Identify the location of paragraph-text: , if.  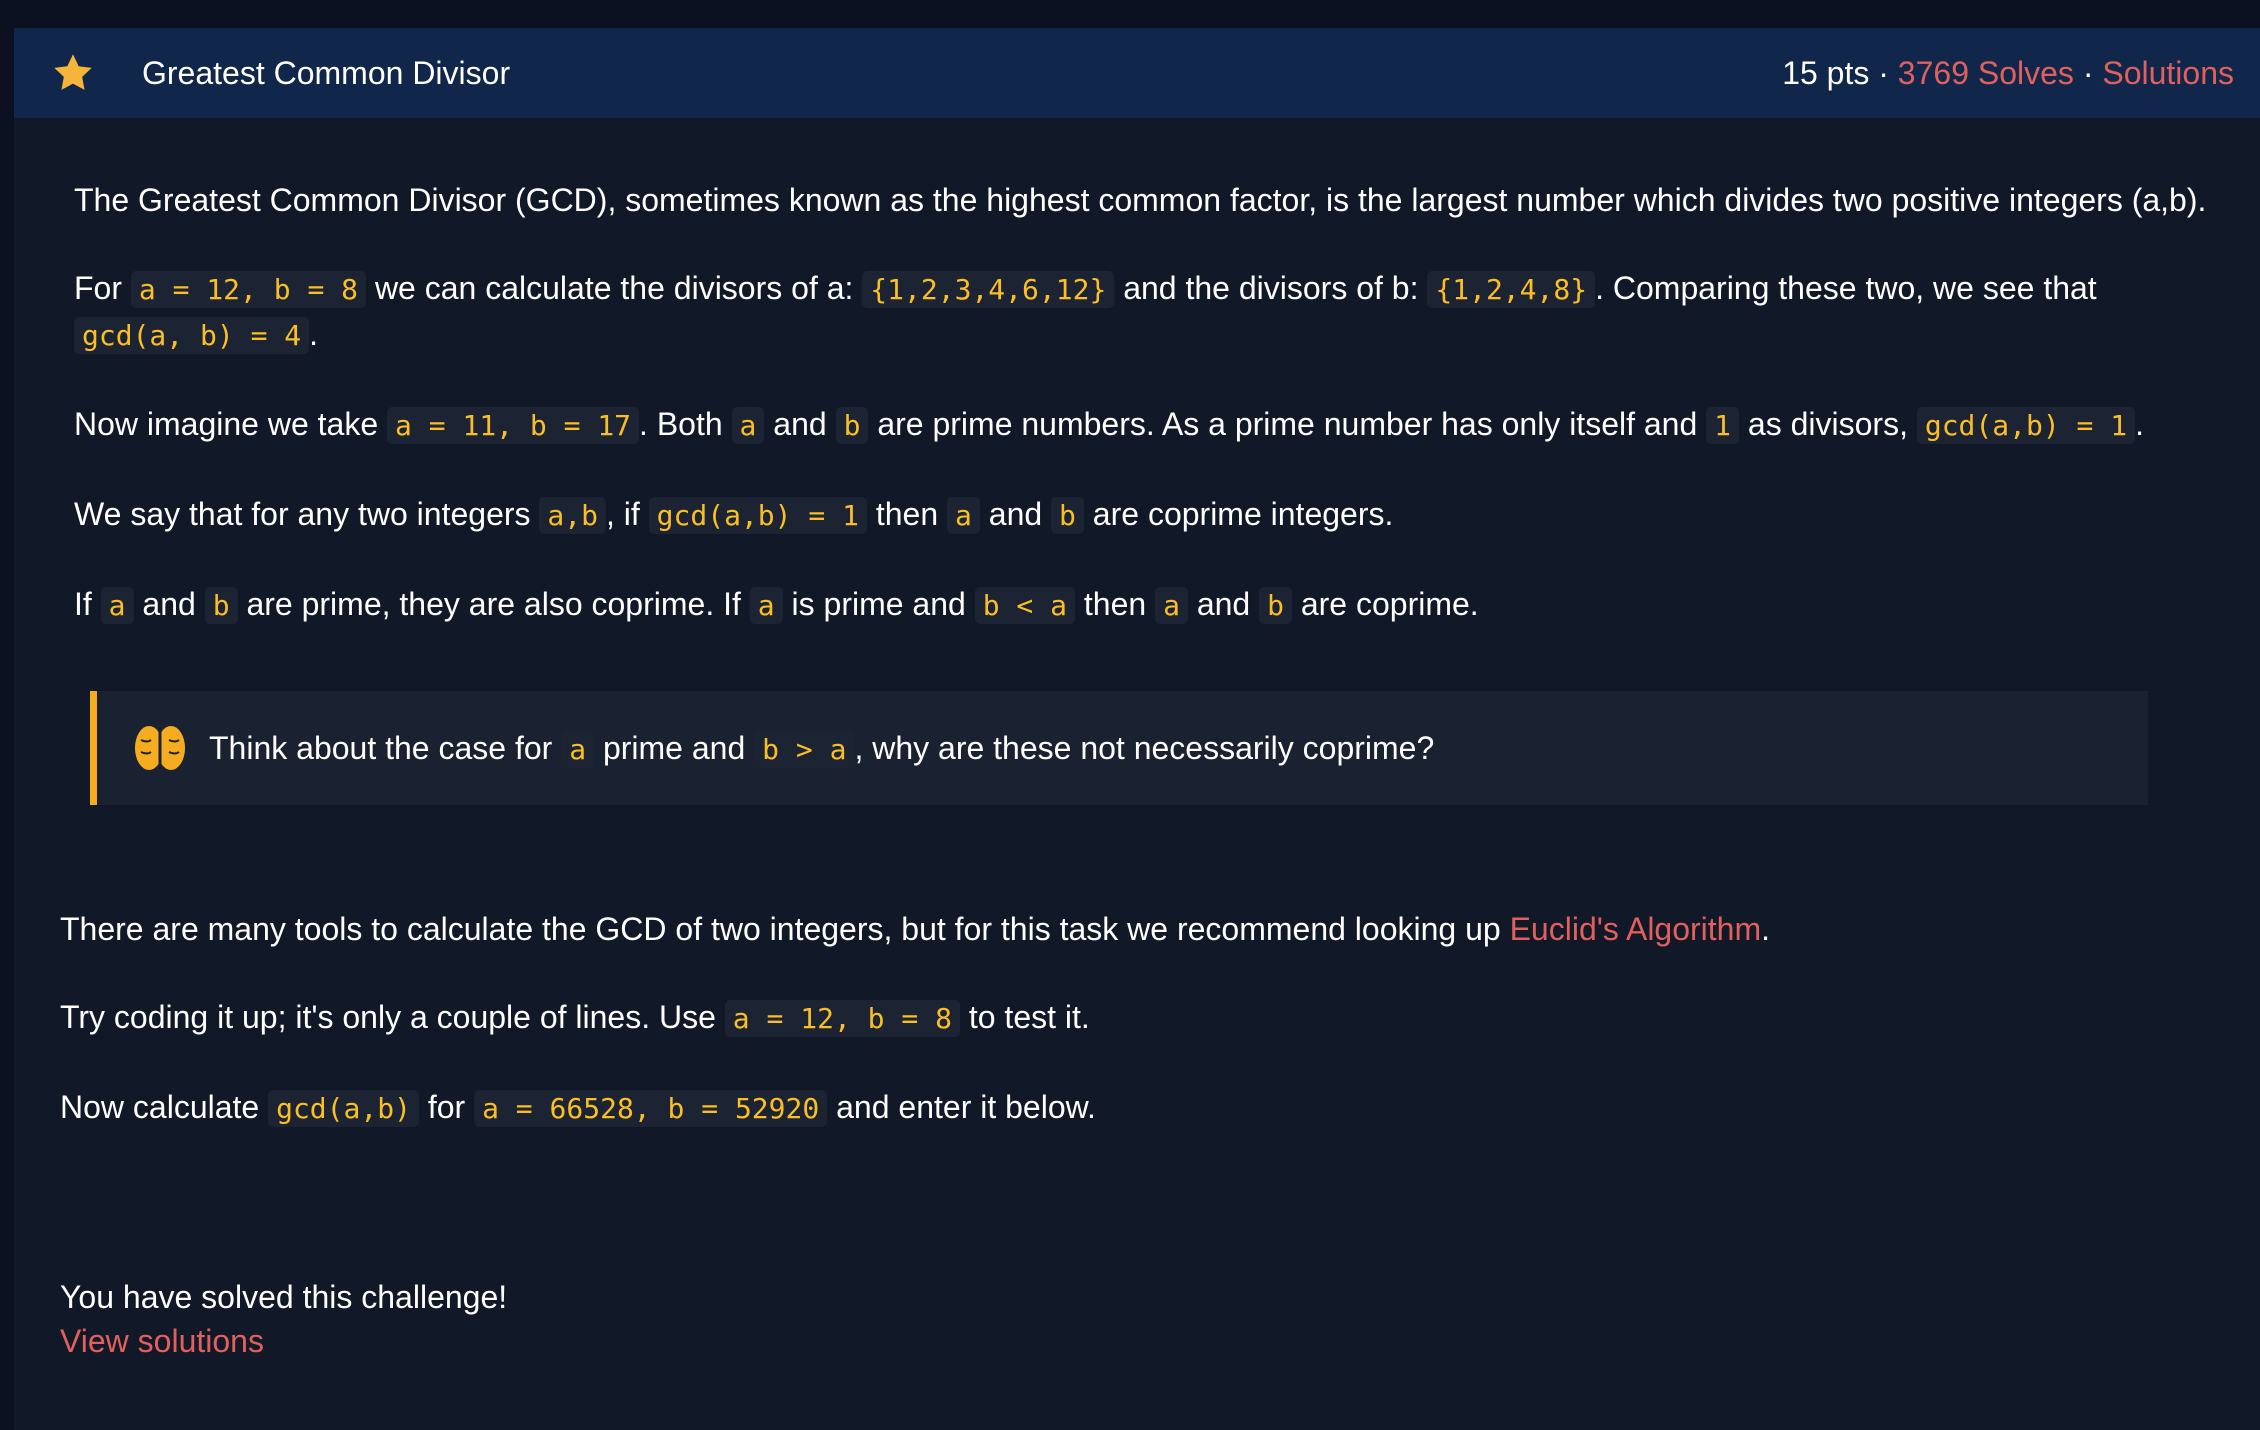
(627, 514).